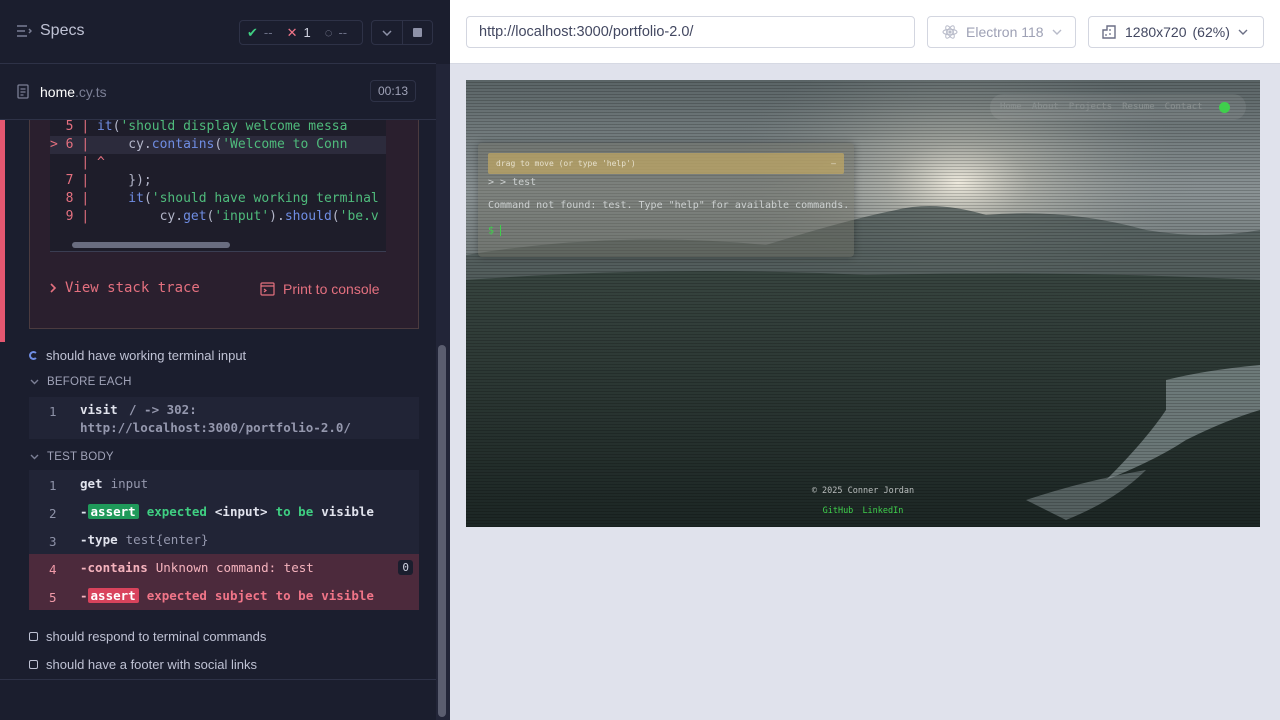 The height and width of the screenshot is (720, 1280). I want to click on test-body-label: TEST BODY, so click(80, 457).